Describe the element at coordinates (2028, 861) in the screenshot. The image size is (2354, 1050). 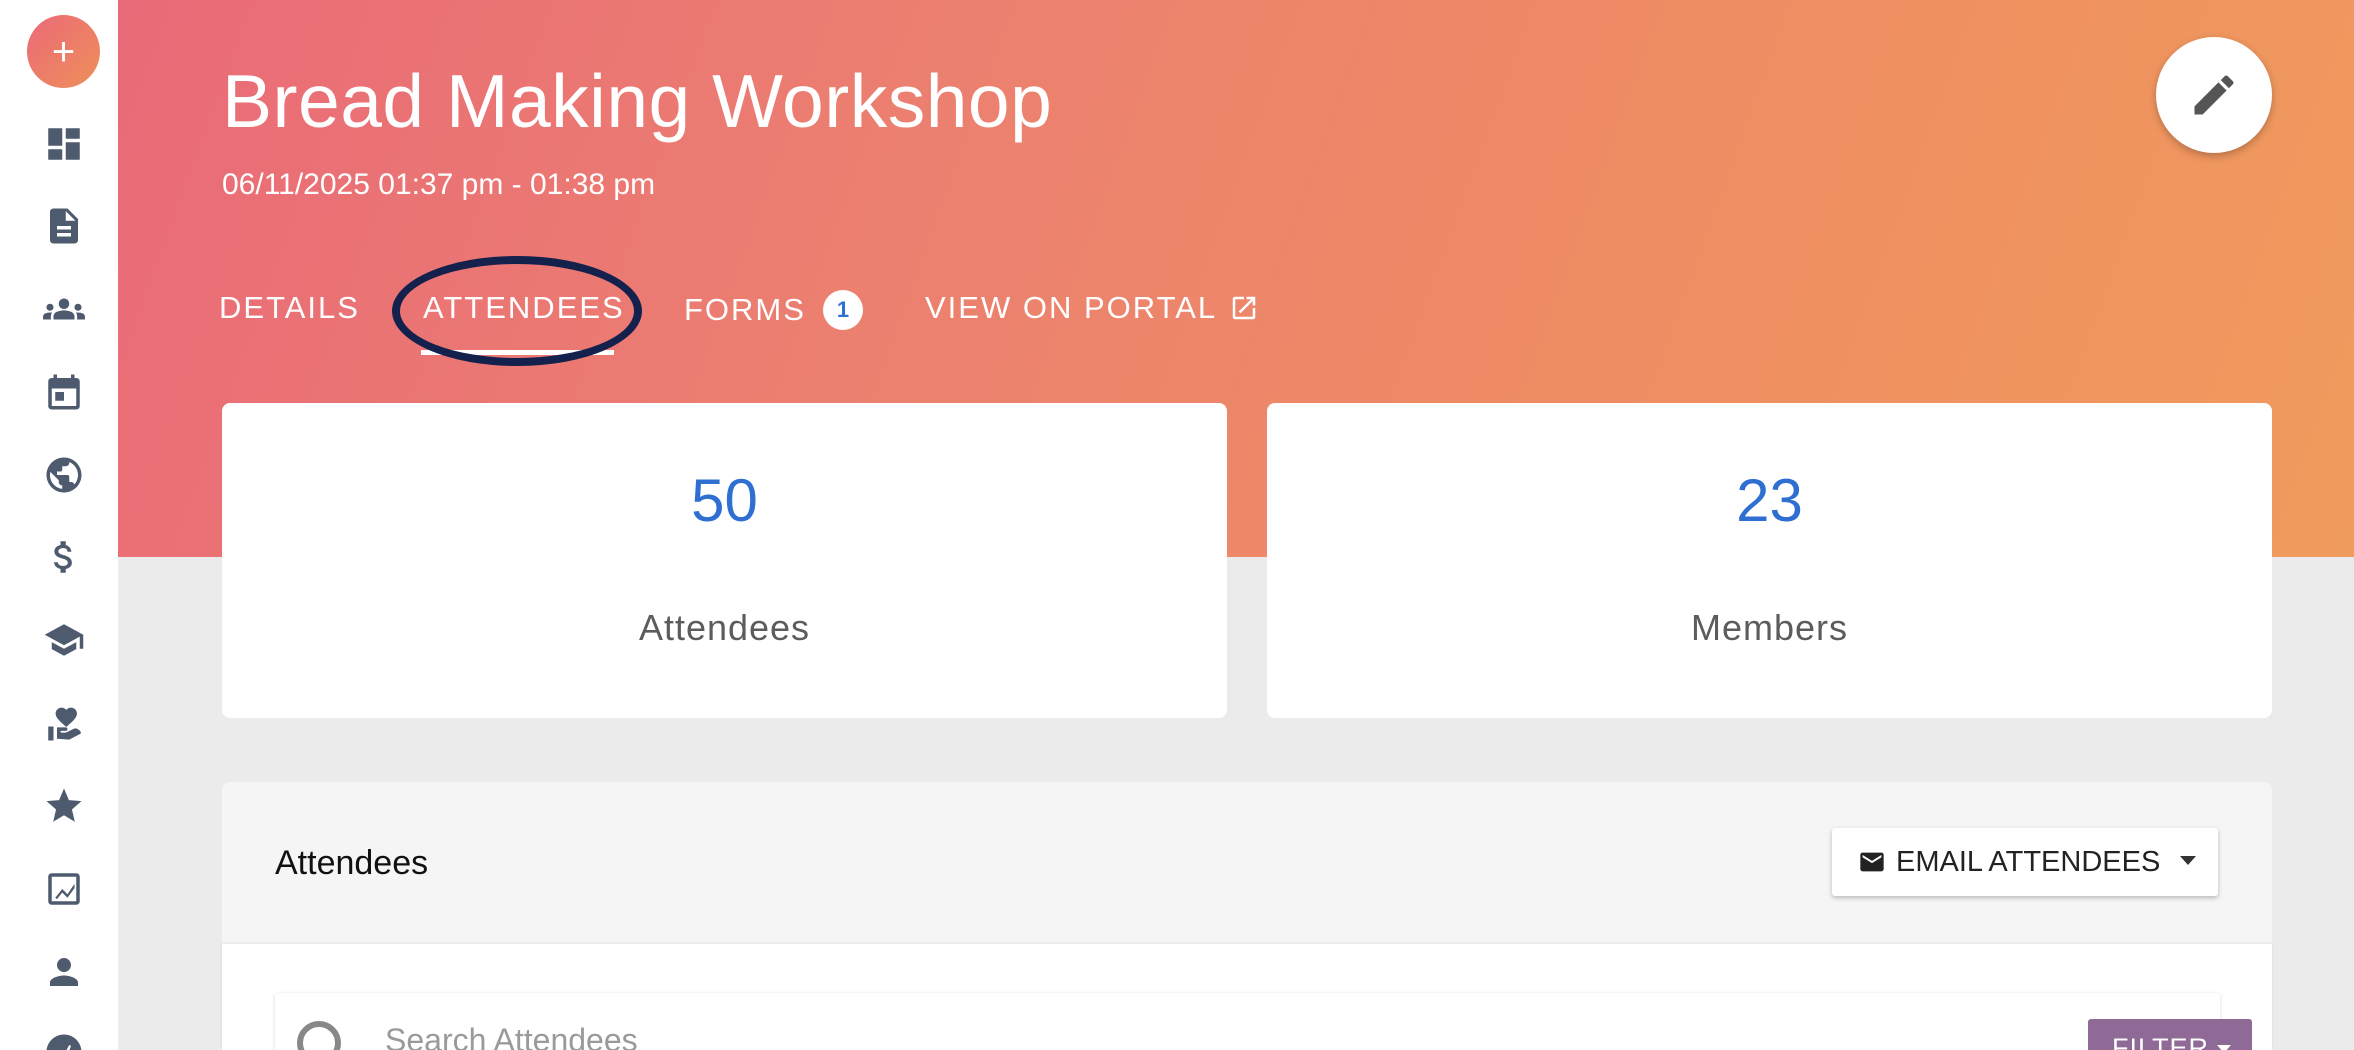
I see `email-attendees-label: EMAIL ATTENDEES` at that location.